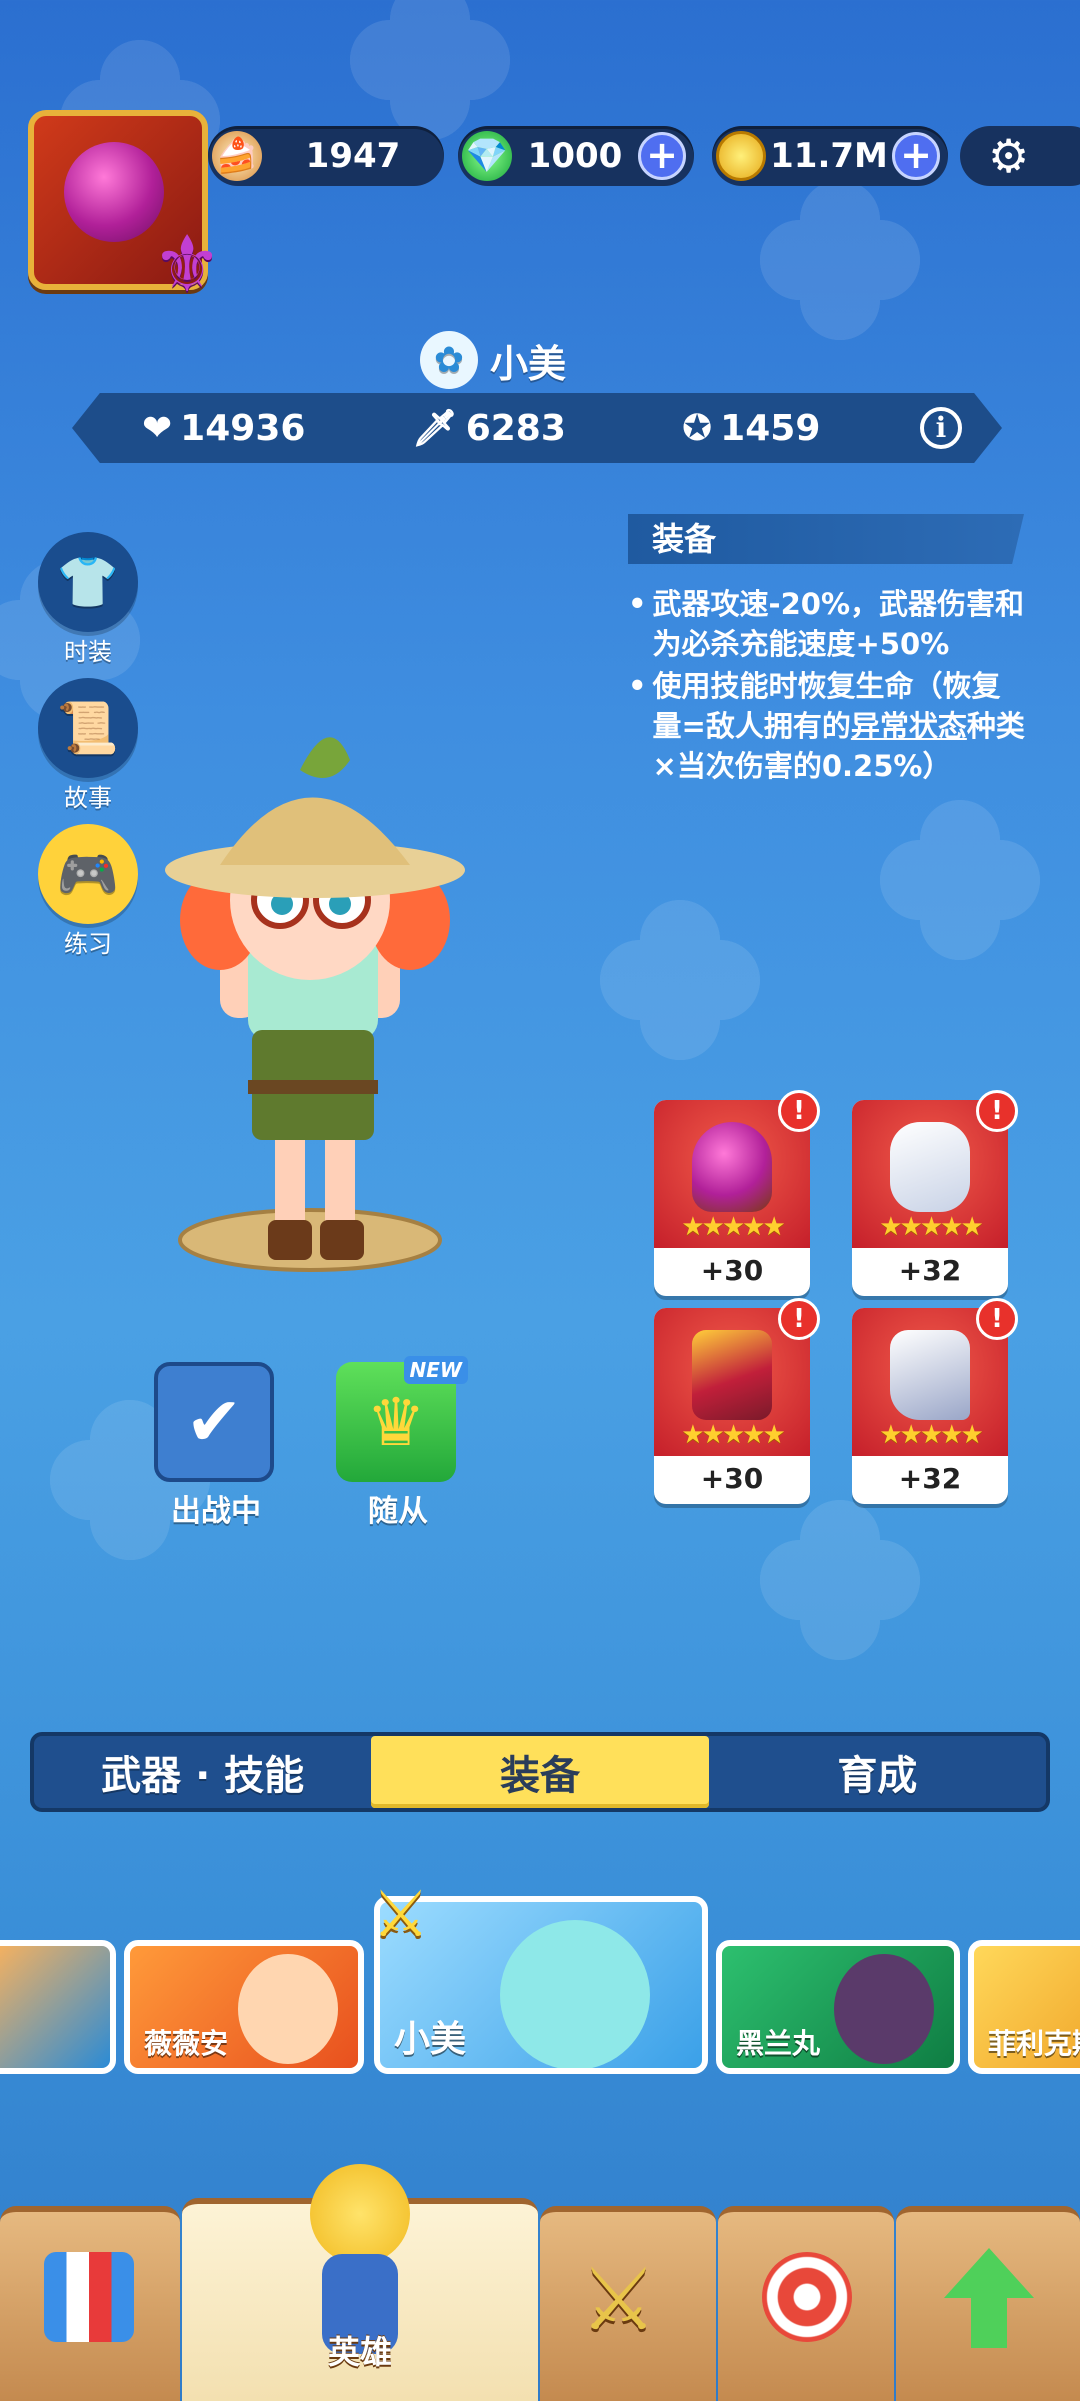 The height and width of the screenshot is (2401, 1080). What do you see at coordinates (826, 539) in the screenshot?
I see `equipment-header: 装备` at bounding box center [826, 539].